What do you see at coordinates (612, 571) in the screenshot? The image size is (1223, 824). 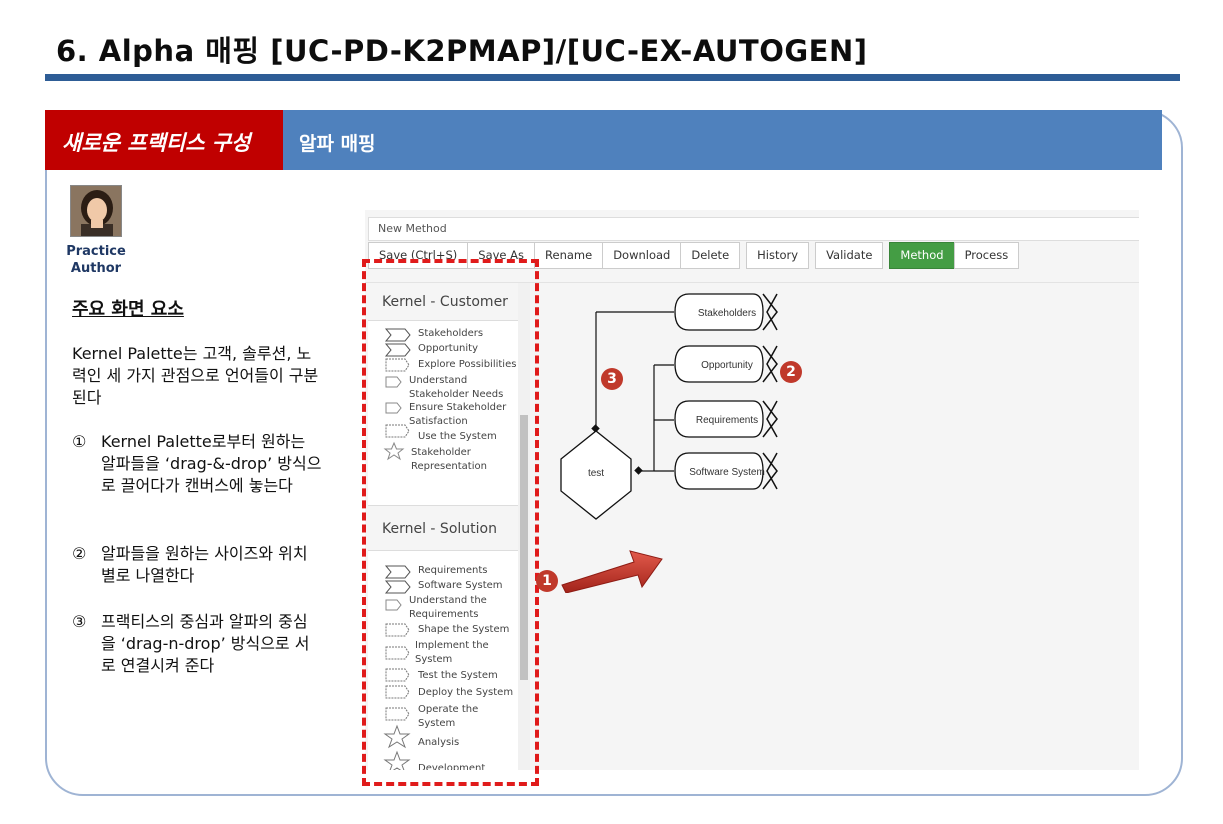 I see `drag-arrow-icon` at bounding box center [612, 571].